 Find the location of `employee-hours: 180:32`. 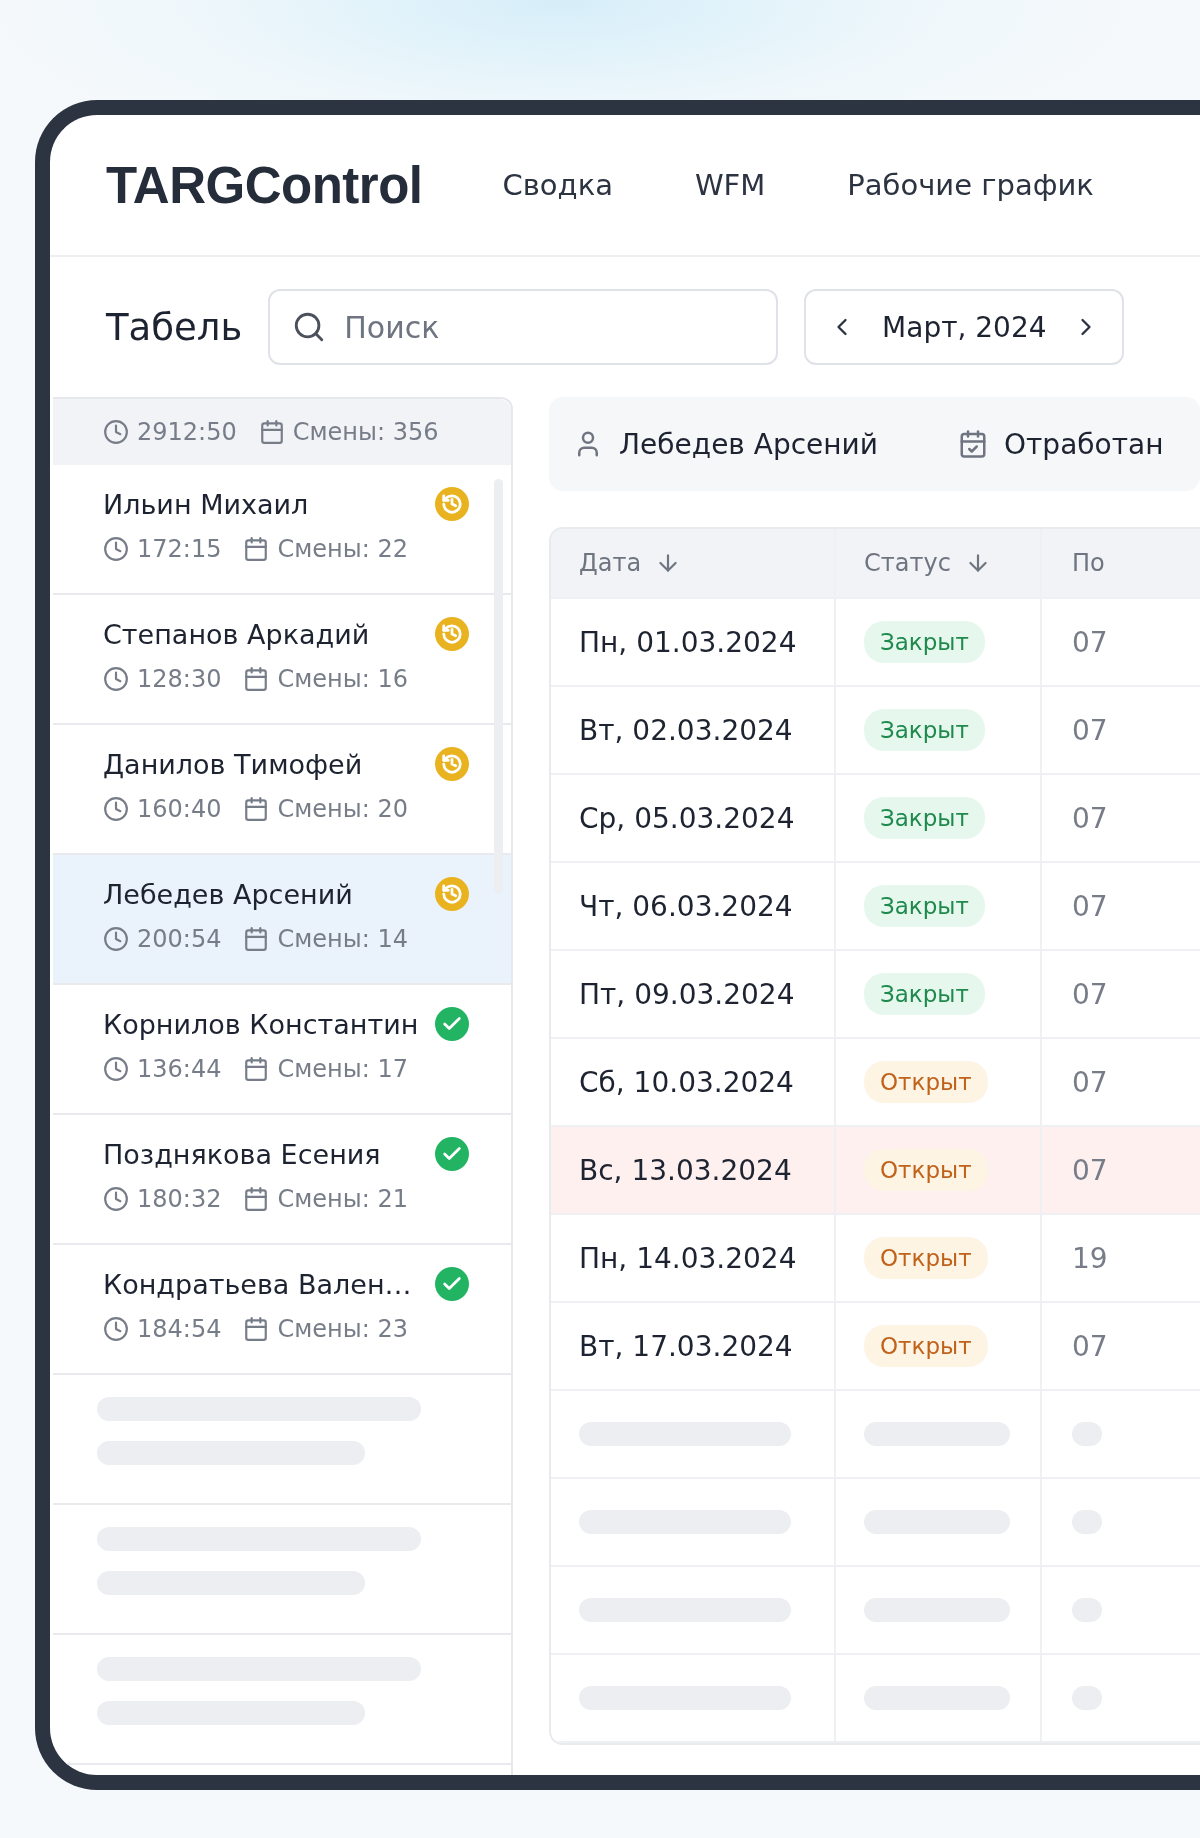

employee-hours: 180:32 is located at coordinates (179, 1199).